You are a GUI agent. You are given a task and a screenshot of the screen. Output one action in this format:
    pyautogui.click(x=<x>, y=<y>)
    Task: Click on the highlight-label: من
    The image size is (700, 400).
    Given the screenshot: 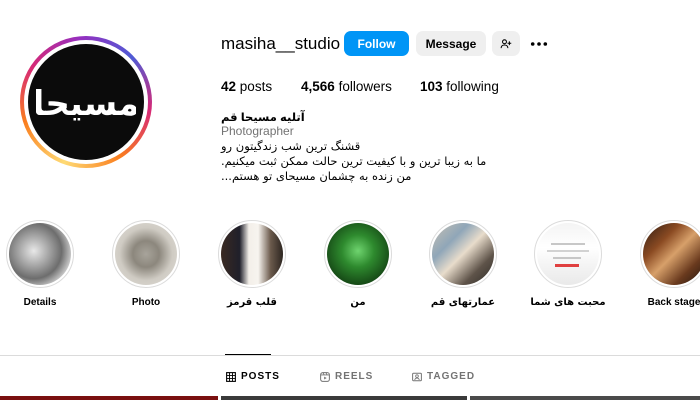 What is the action you would take?
    pyautogui.click(x=358, y=302)
    